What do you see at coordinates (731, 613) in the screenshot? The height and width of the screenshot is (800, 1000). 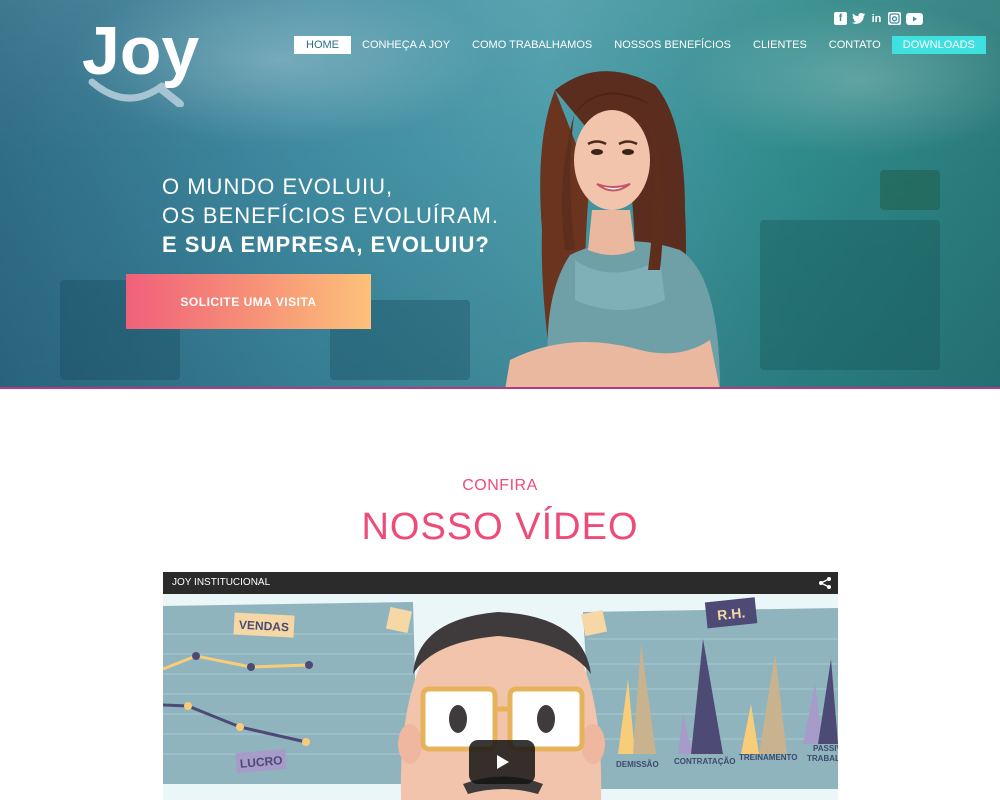 I see `rh-label: R.H.` at bounding box center [731, 613].